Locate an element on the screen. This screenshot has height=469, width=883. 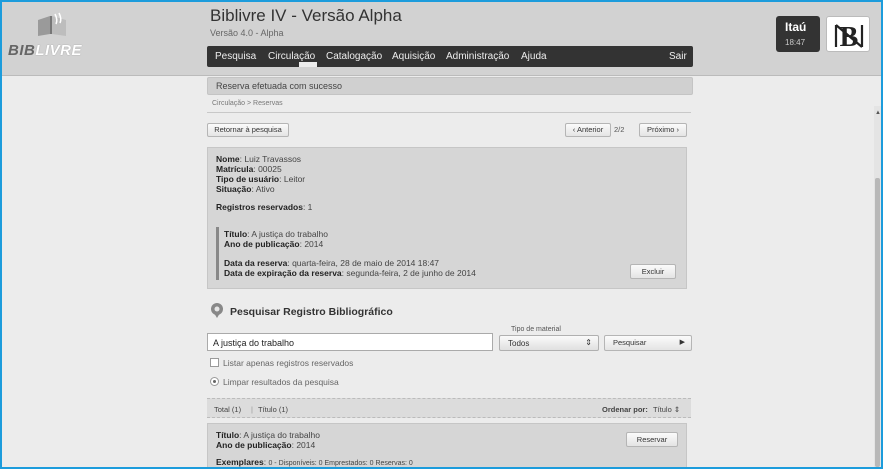
tab-total: Total (1) is located at coordinates (227, 409).